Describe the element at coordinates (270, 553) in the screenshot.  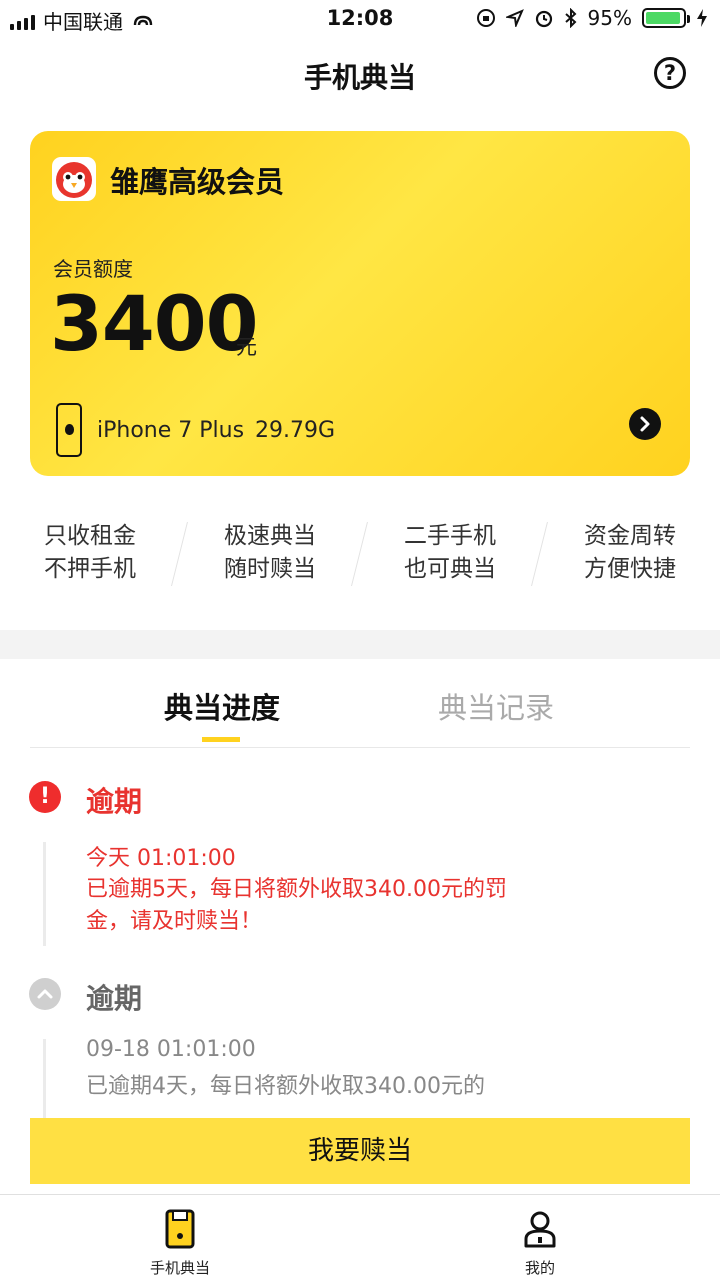
I see `feature-item: 极速典当 随时赎当` at that location.